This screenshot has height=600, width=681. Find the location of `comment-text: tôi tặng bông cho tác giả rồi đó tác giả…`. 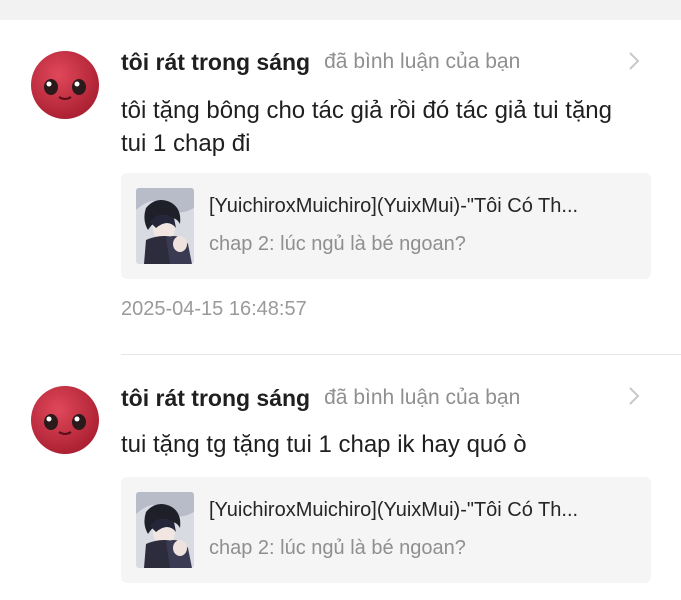

comment-text: tôi tặng bông cho tác giả rồi đó tác giả… is located at coordinates (367, 127).